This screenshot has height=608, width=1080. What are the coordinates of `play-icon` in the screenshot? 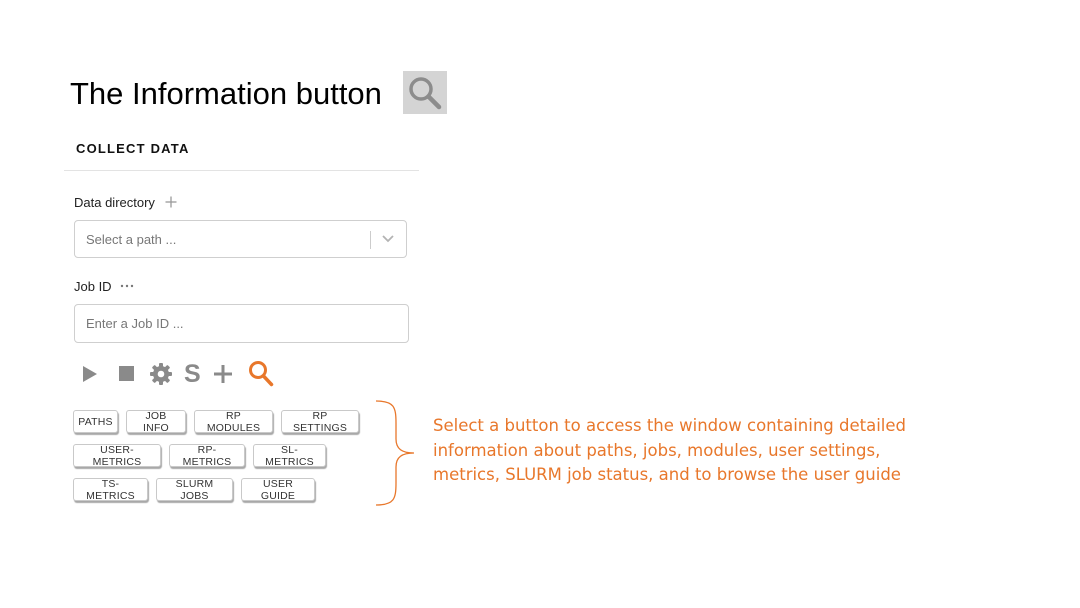 It's located at (90, 376).